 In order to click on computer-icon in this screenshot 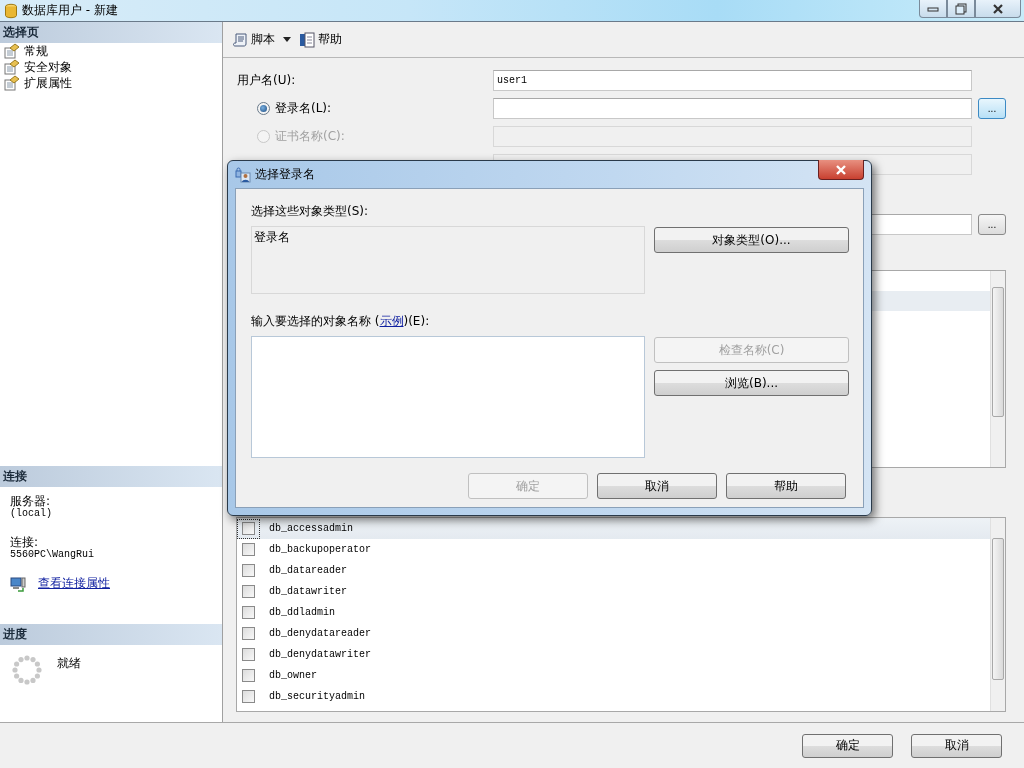, I will do `click(18, 583)`.